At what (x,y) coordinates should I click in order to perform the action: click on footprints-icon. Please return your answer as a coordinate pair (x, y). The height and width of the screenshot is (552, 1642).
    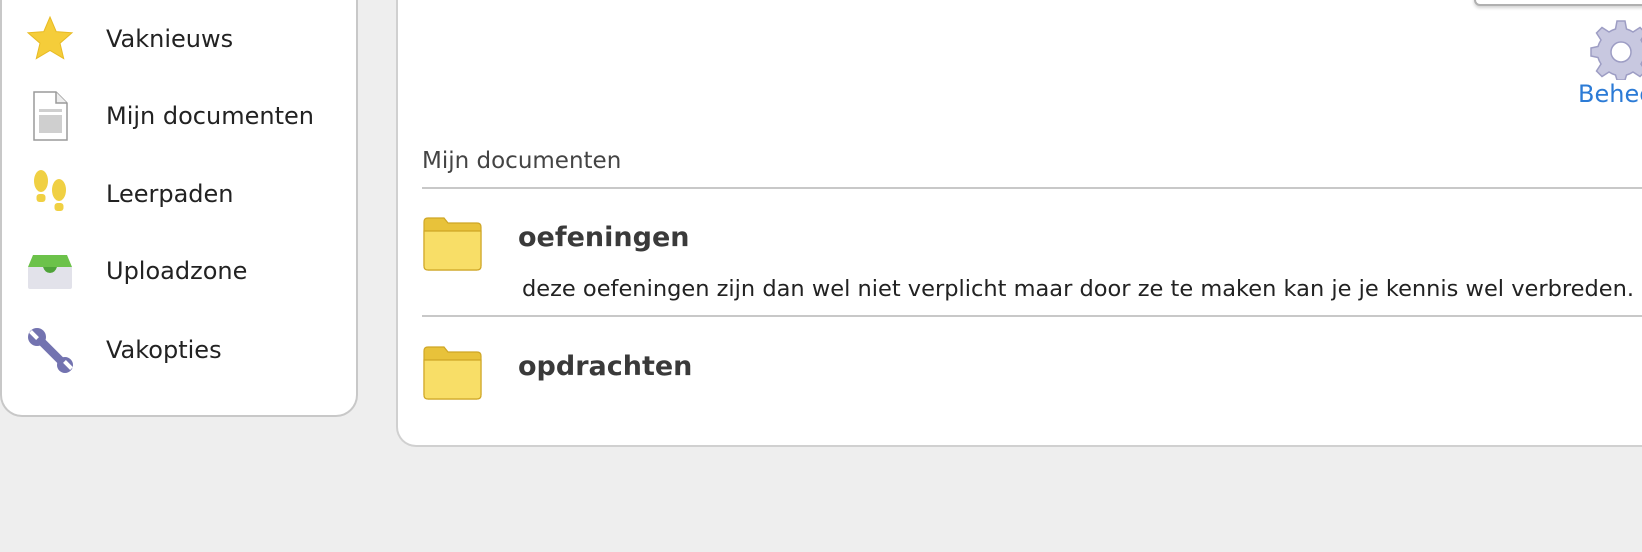
    Looking at the image, I should click on (50, 194).